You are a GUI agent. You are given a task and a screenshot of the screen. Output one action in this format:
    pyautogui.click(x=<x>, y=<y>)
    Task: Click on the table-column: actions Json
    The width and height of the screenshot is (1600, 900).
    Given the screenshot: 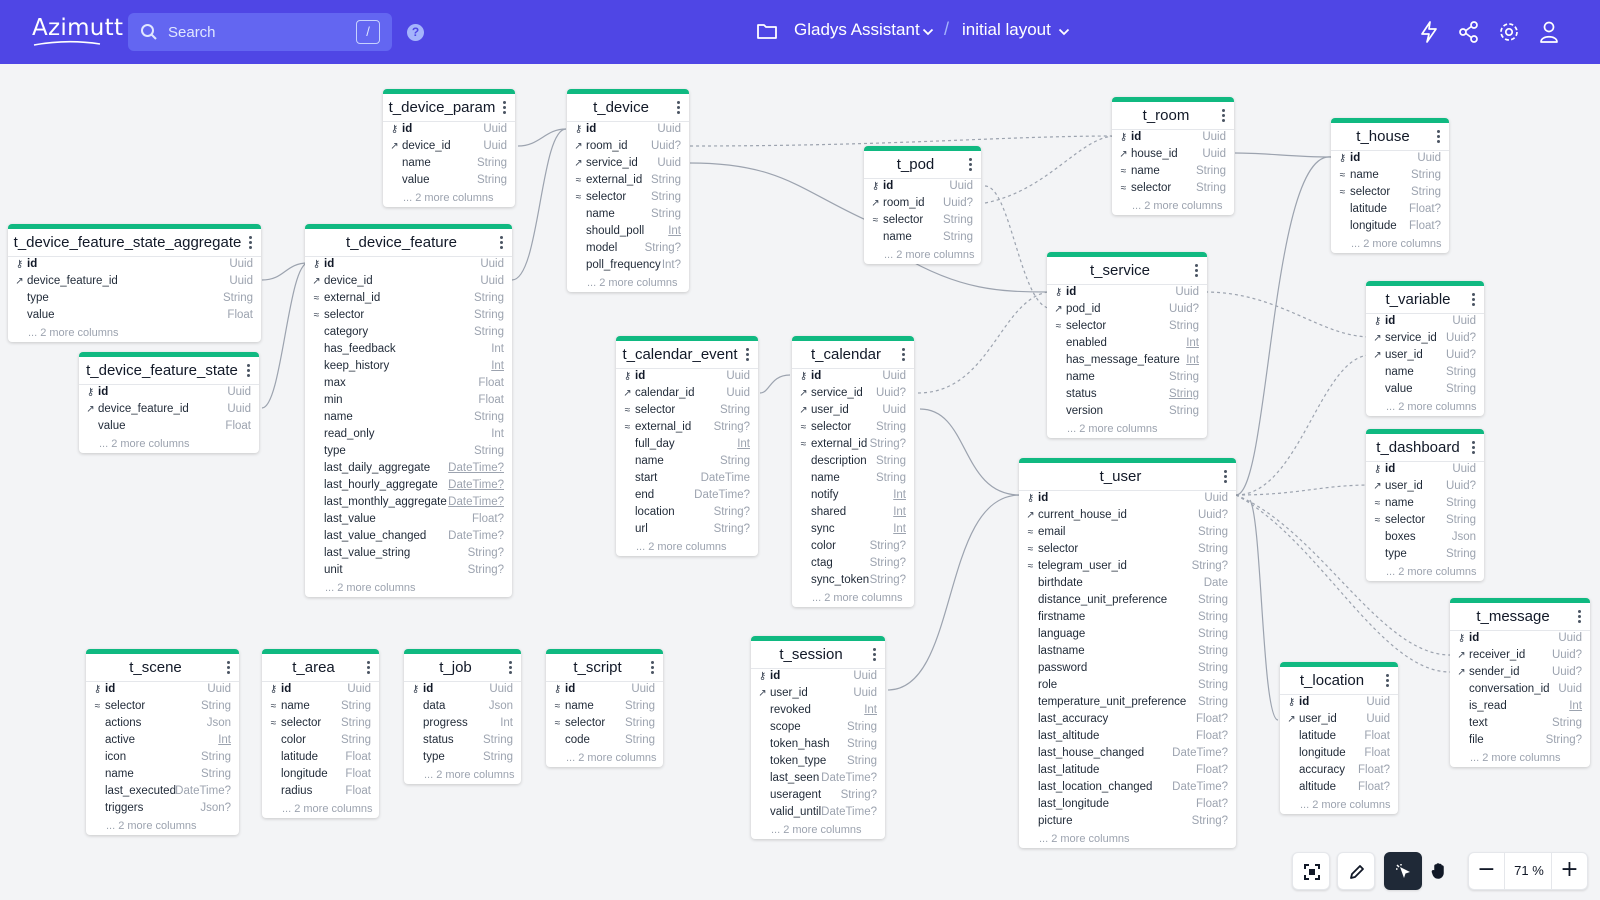 What is the action you would take?
    pyautogui.click(x=162, y=724)
    